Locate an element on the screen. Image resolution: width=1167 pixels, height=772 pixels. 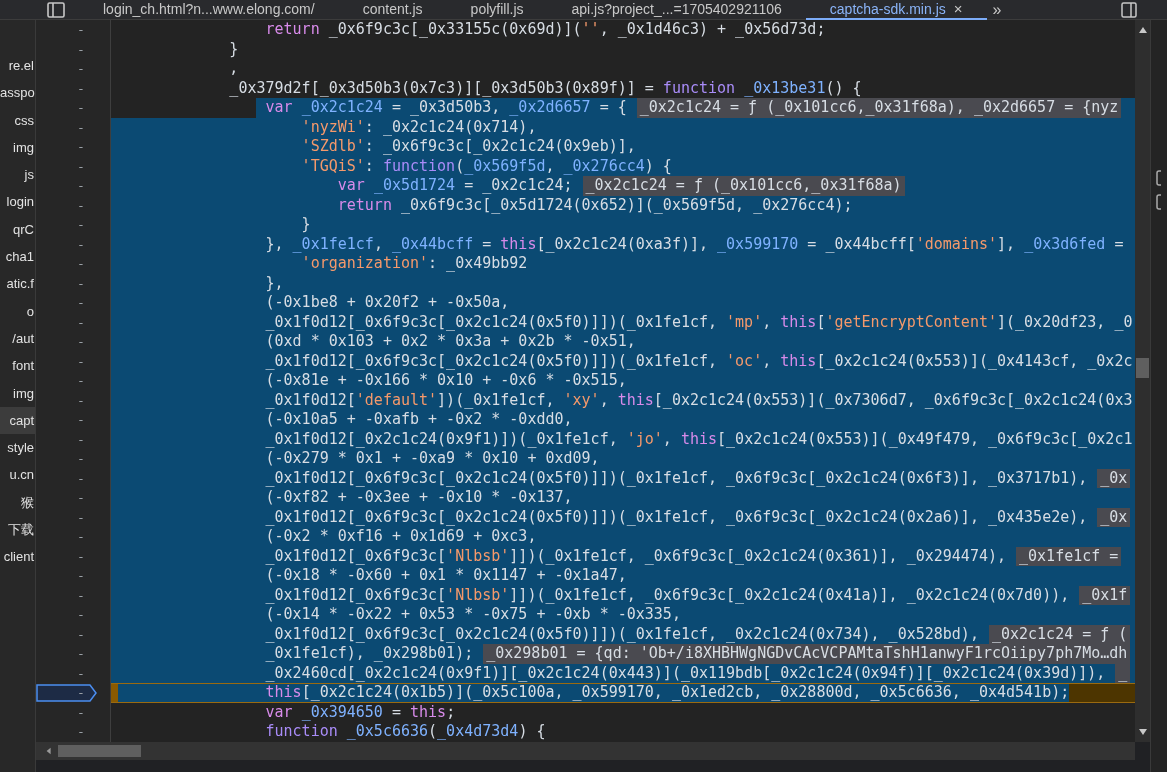
file-tree-item: 猴 is located at coordinates (17, 502).